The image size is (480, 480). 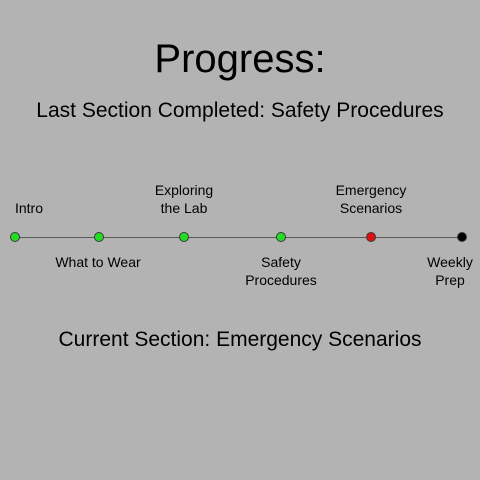 I want to click on step-label-intro: Intro, so click(x=42, y=208).